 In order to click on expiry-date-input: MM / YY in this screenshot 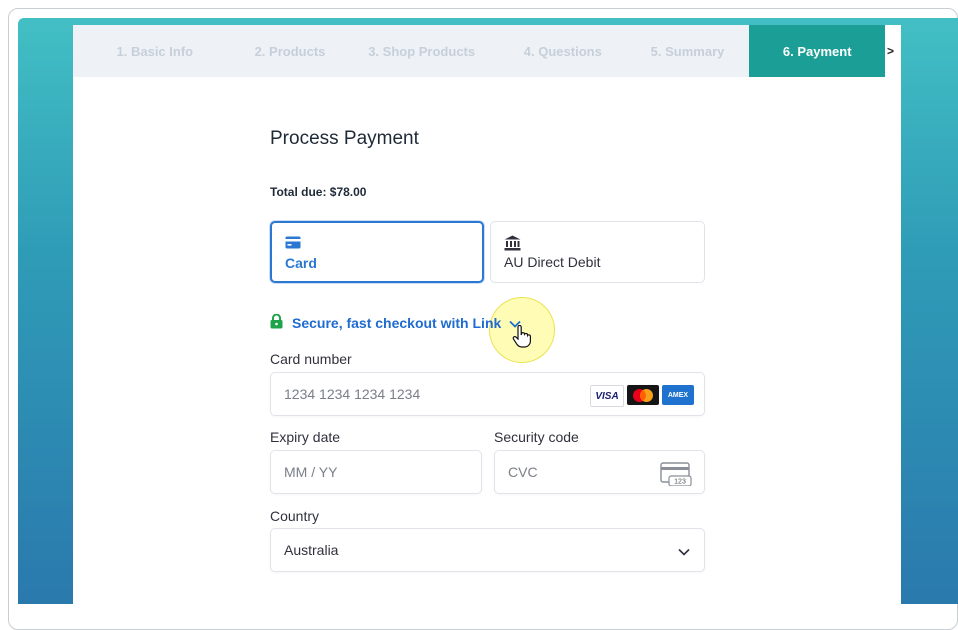, I will do `click(376, 472)`.